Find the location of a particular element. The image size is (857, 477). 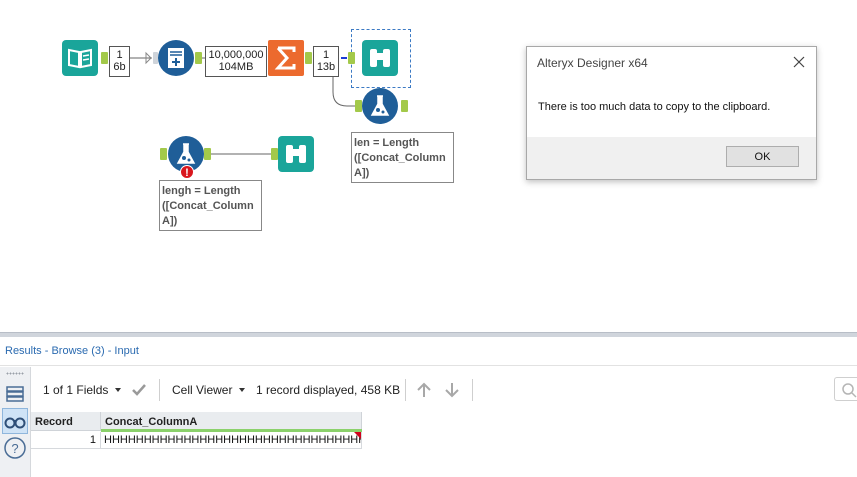

book-icon is located at coordinates (80, 58).